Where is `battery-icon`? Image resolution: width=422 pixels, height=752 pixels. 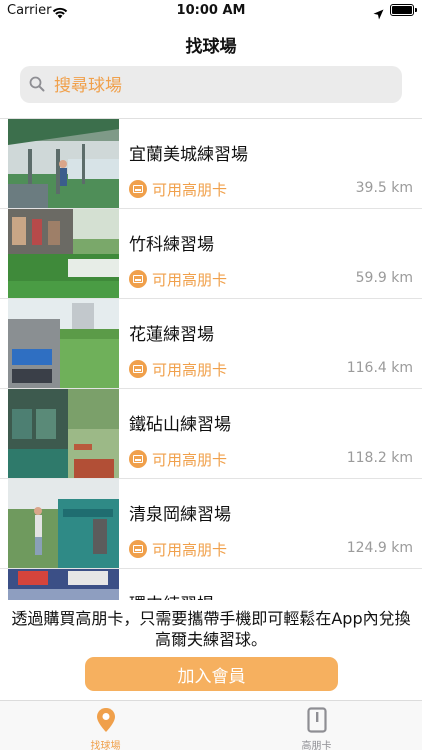 battery-icon is located at coordinates (403, 10).